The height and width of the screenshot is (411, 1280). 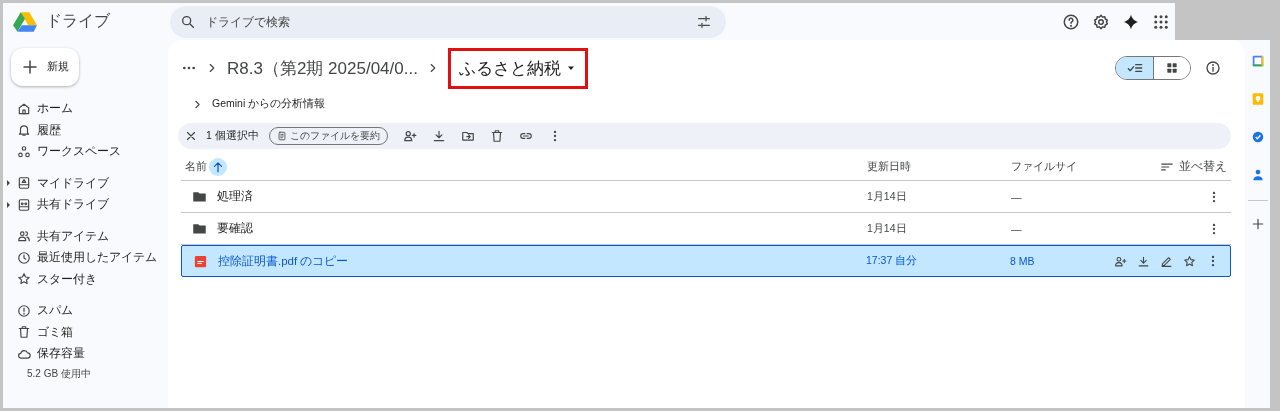 I want to click on modified-date: 17:37 自分, so click(x=892, y=260).